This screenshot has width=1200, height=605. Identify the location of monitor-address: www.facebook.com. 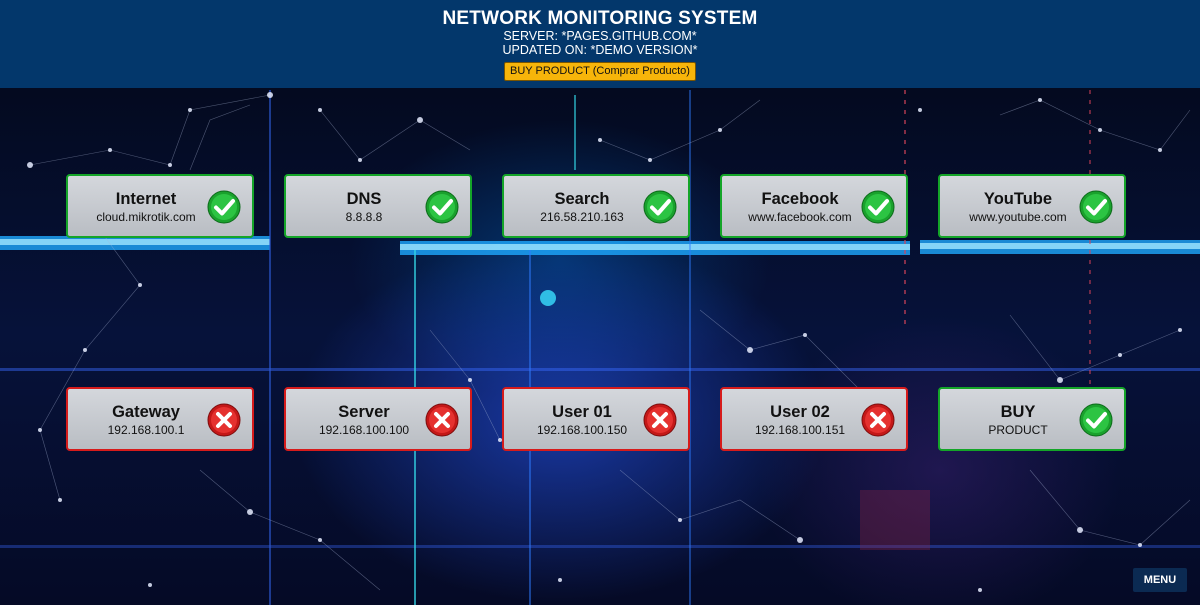
(800, 217).